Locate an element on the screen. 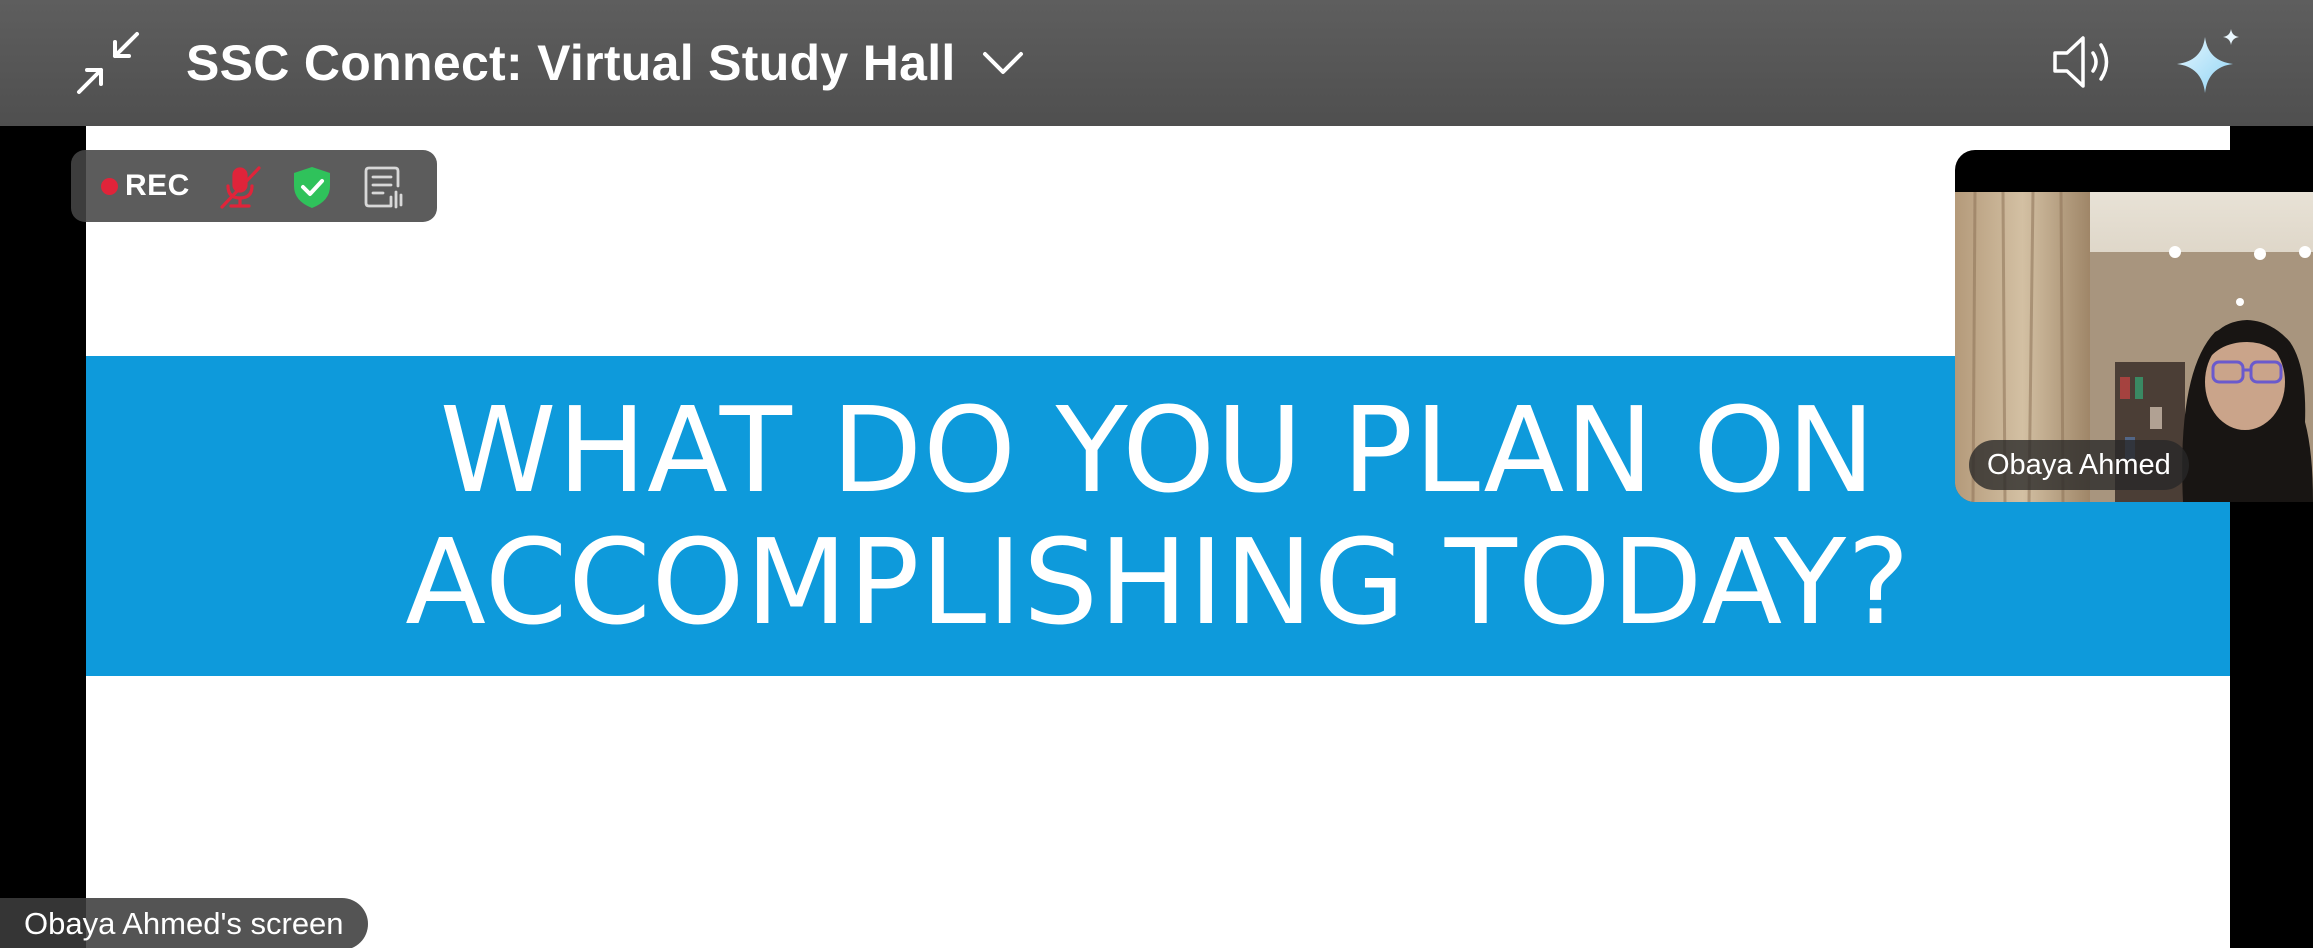 This screenshot has width=2313, height=948. meeting-status-pill: REC is located at coordinates (254, 186).